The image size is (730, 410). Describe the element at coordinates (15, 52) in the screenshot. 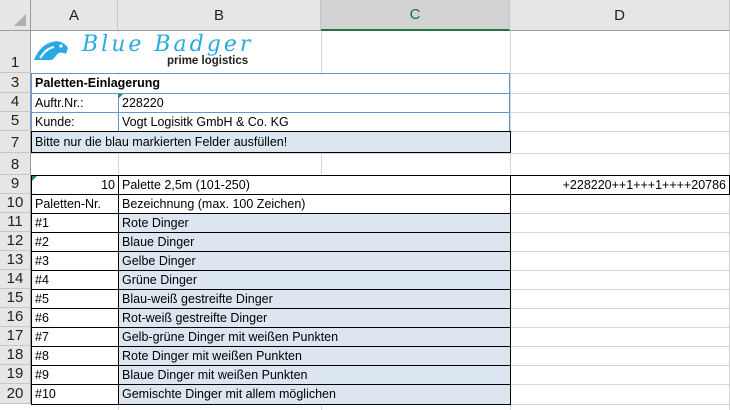

I see `row-header: 1` at that location.